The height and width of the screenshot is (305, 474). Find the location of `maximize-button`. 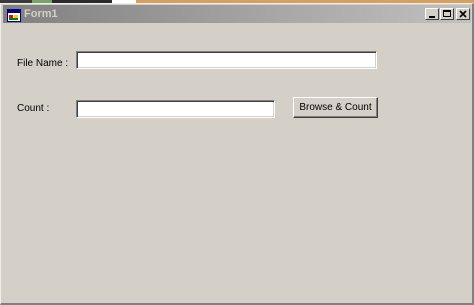

maximize-button is located at coordinates (447, 14).